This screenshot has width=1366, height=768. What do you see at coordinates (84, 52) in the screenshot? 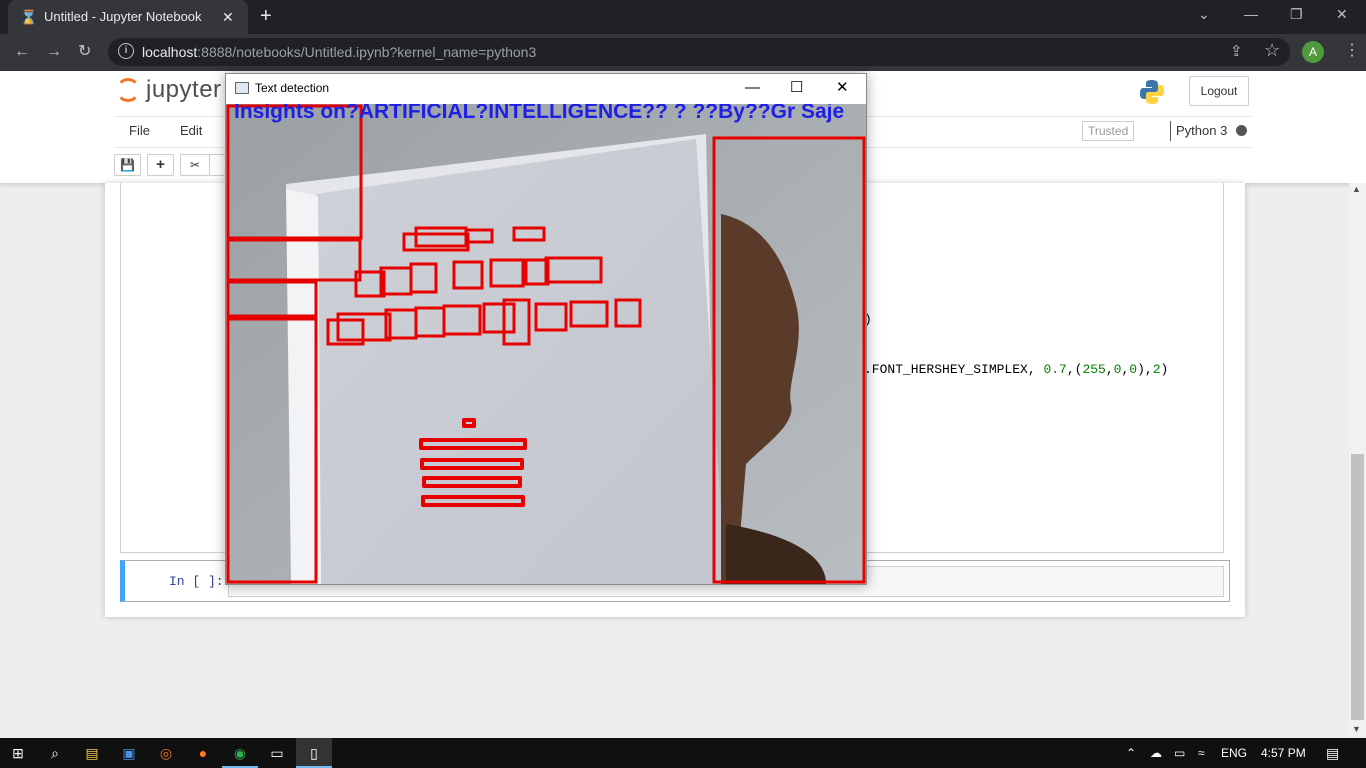
I see `reload-icon: ↻` at bounding box center [84, 52].